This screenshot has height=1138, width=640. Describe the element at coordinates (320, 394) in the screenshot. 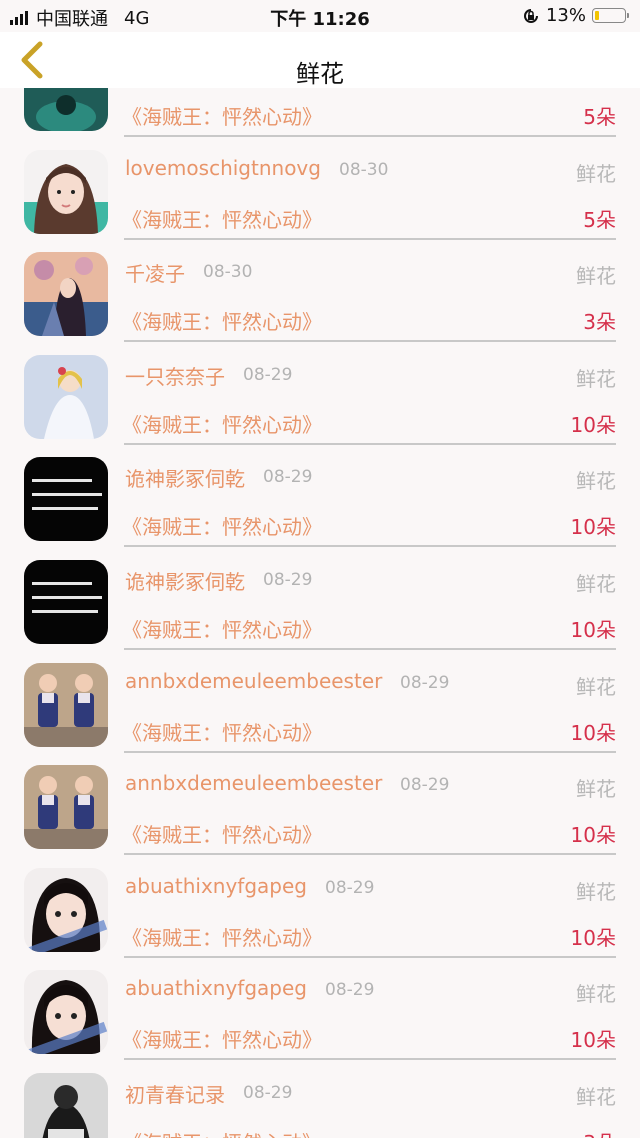

I see `list-item: 一只奈奈子 08-29 鲜花 《海贼王：怦然心动》 10朵` at that location.